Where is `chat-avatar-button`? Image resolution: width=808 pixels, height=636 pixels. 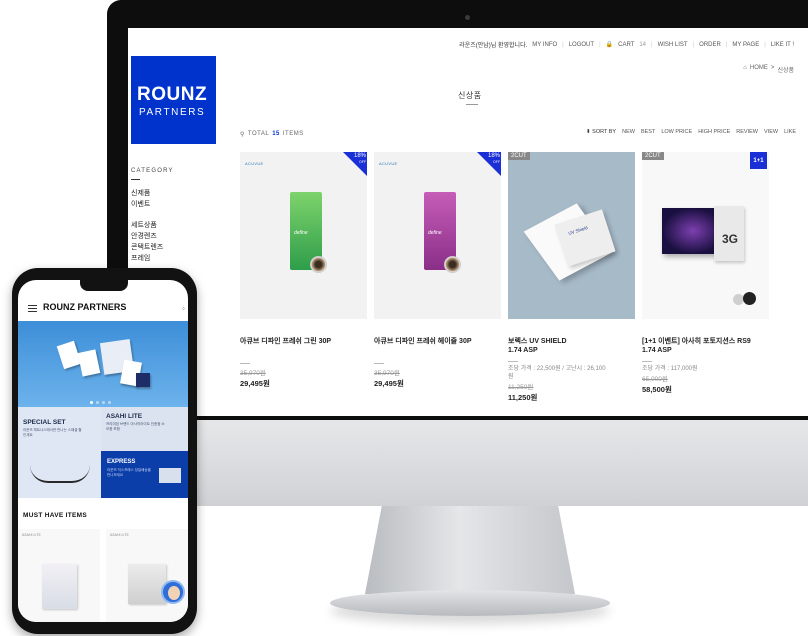 chat-avatar-button is located at coordinates (173, 592).